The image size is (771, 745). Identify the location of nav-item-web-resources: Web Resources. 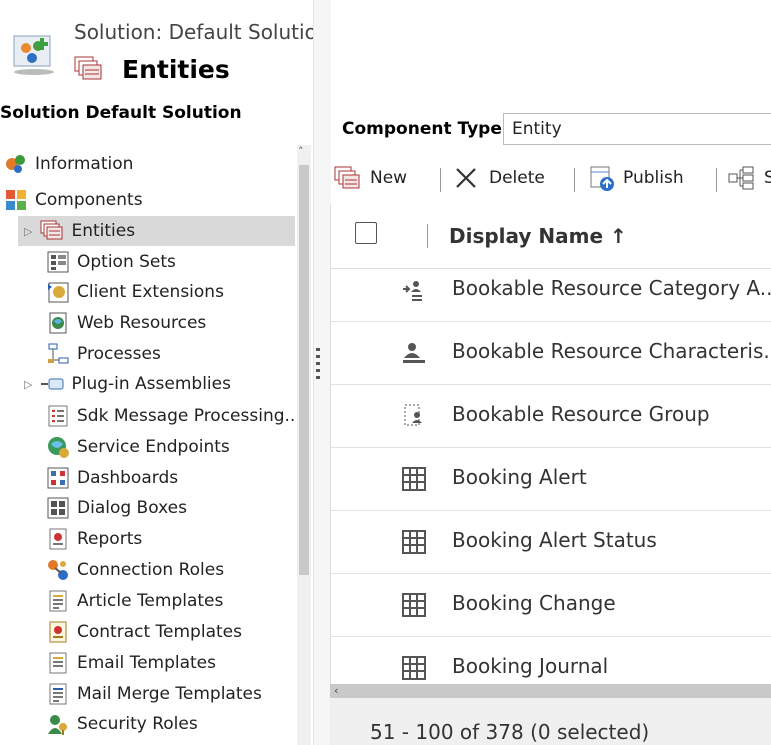
(126, 323).